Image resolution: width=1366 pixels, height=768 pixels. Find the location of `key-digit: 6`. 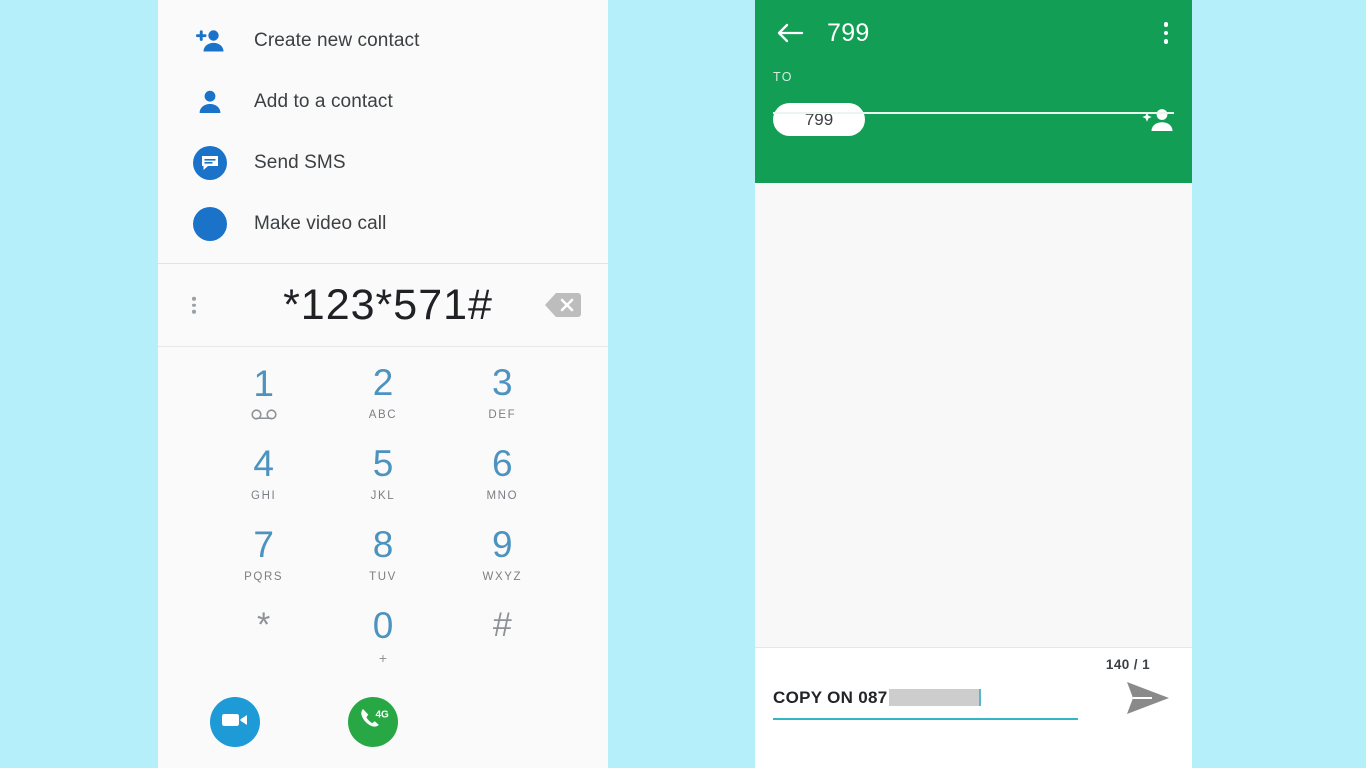

key-digit: 6 is located at coordinates (502, 464).